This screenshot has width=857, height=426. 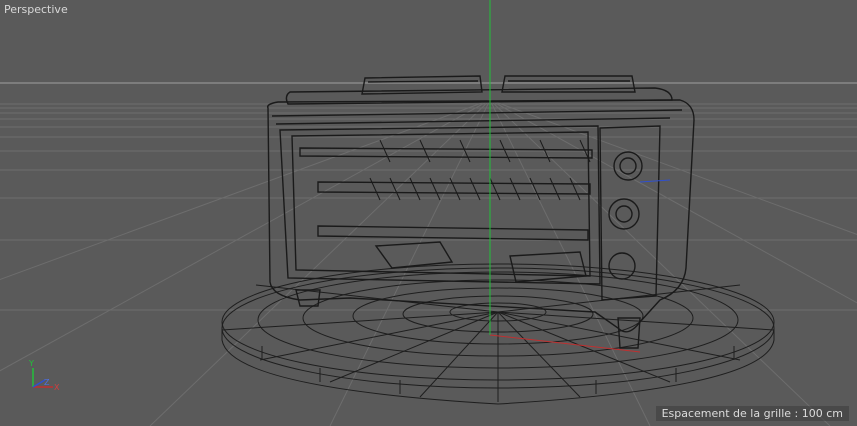 What do you see at coordinates (752, 413) in the screenshot?
I see `grid-spacing-info: Espacement de la grille : 100 cm` at bounding box center [752, 413].